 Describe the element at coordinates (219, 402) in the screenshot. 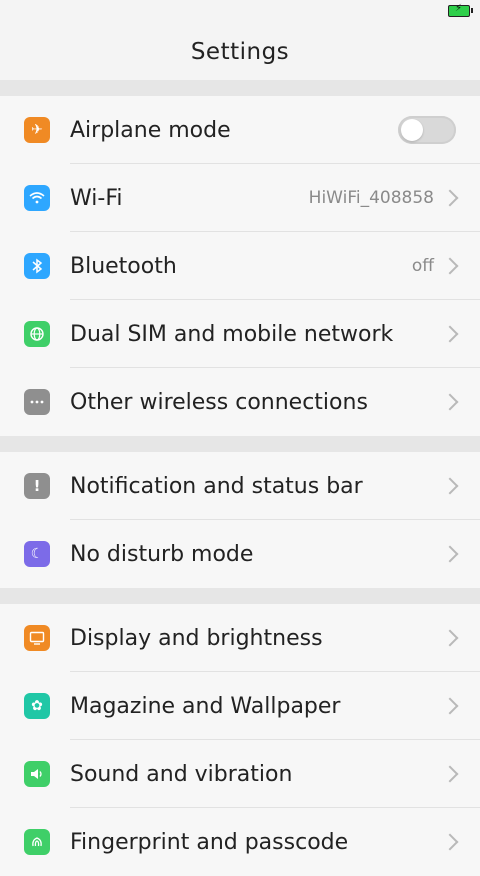

I see `row-label: Other wireless connections` at that location.